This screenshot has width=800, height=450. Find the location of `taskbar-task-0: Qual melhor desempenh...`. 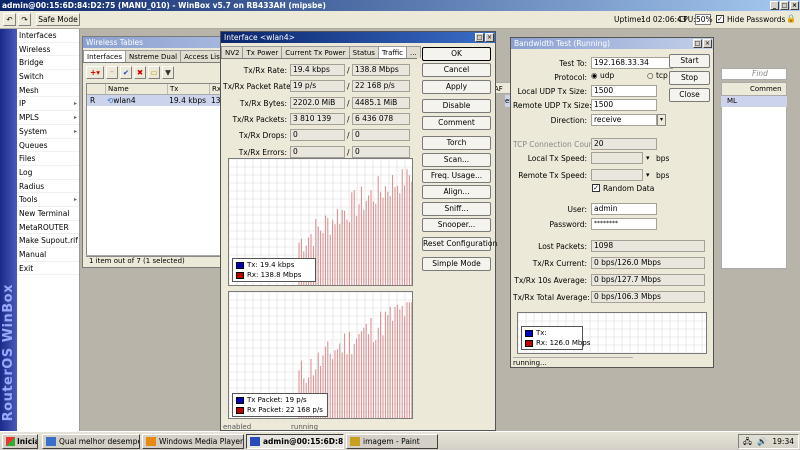

taskbar-task-0: Qual melhor desempenh... is located at coordinates (91, 441).